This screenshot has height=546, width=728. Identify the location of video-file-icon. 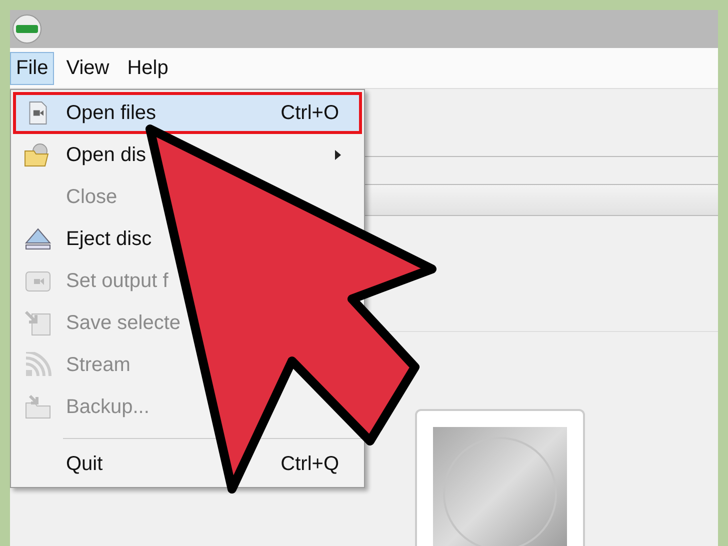
(38, 113).